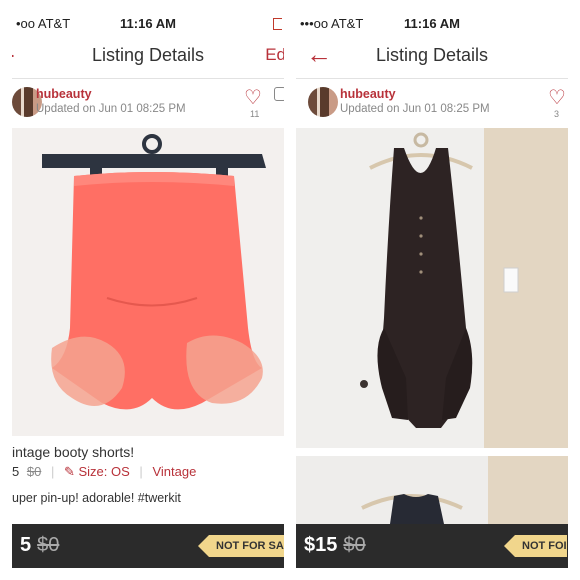  Describe the element at coordinates (96, 498) in the screenshot. I see `listing-description: uper pin-up! adorable! #twerkit` at that location.